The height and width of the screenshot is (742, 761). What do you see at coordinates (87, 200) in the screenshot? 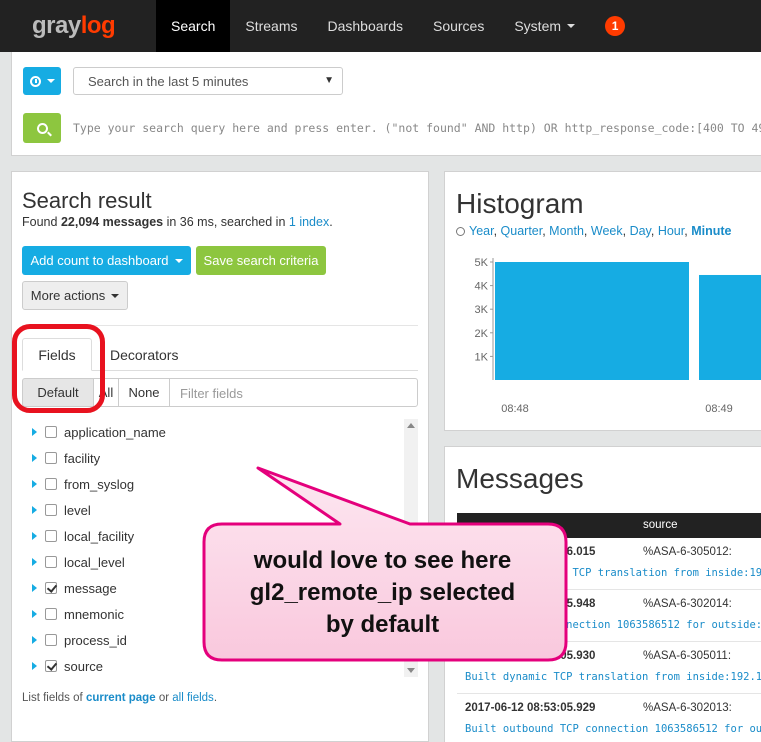
I see `search-result-title: Search result` at bounding box center [87, 200].